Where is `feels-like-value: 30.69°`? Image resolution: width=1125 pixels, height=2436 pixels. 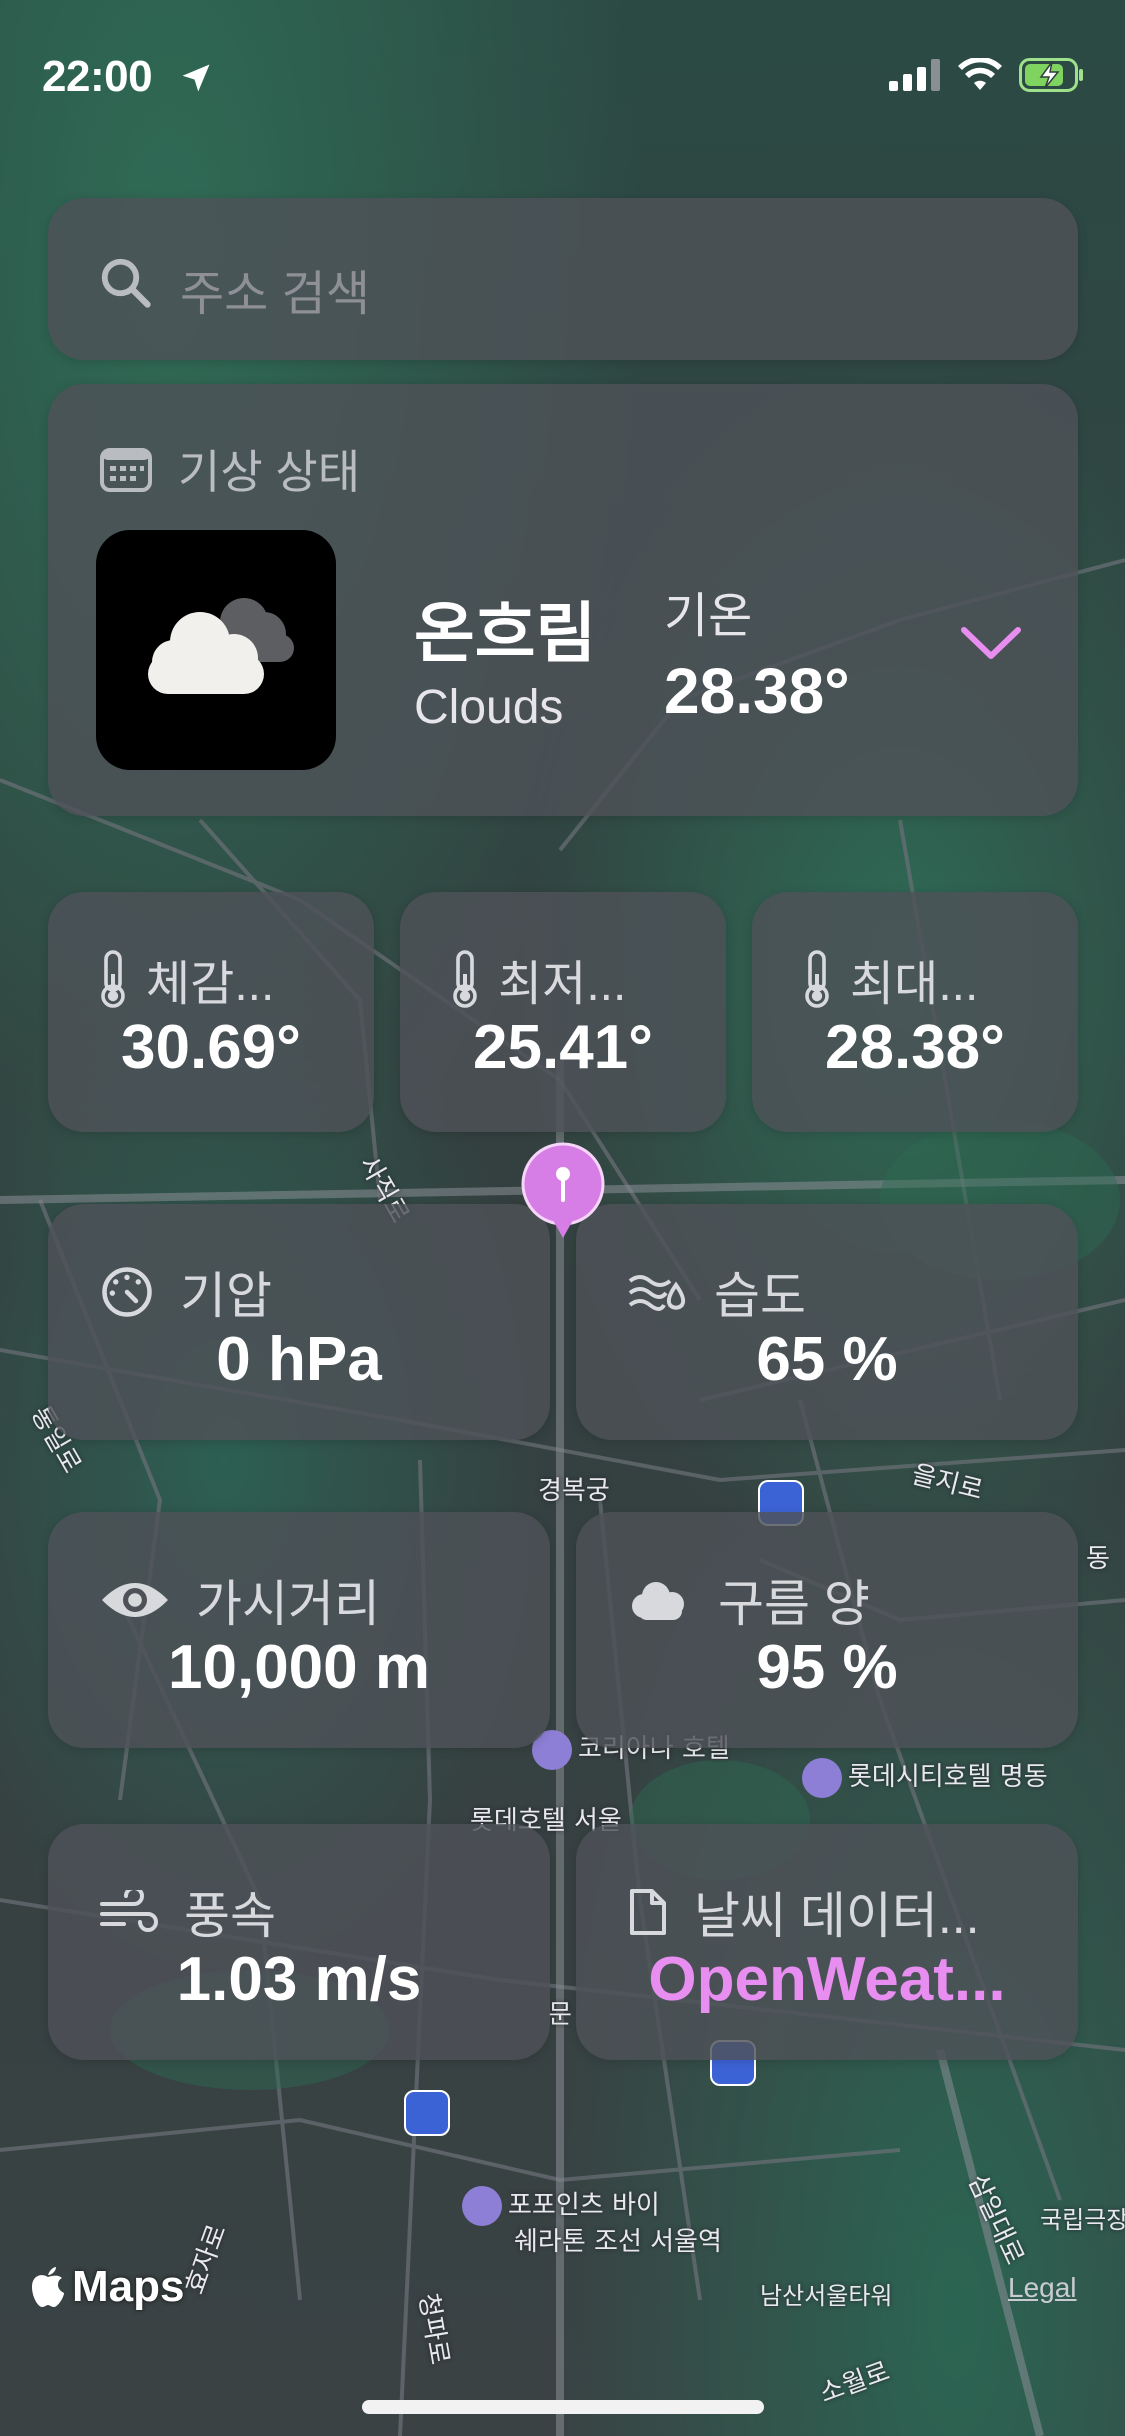
feels-like-value: 30.69° is located at coordinates (211, 1047).